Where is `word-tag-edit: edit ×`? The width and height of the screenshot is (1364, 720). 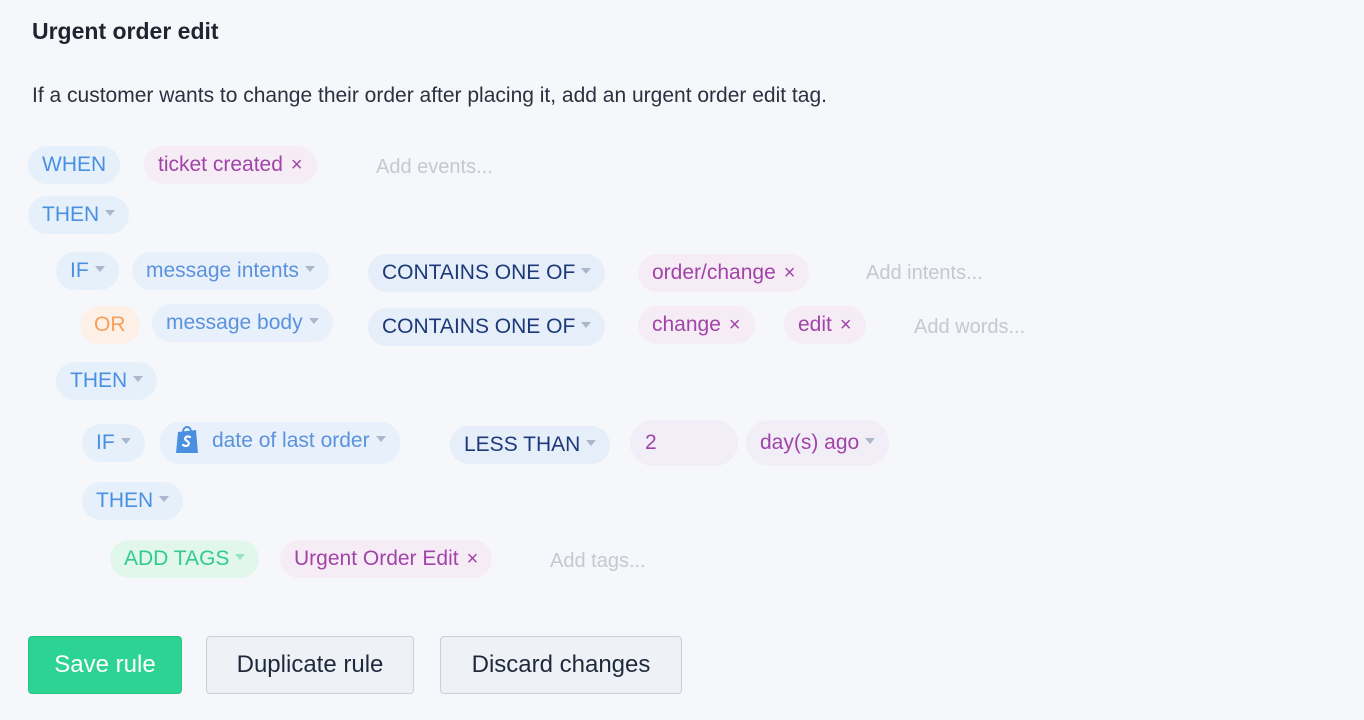
word-tag-edit: edit × is located at coordinates (825, 325).